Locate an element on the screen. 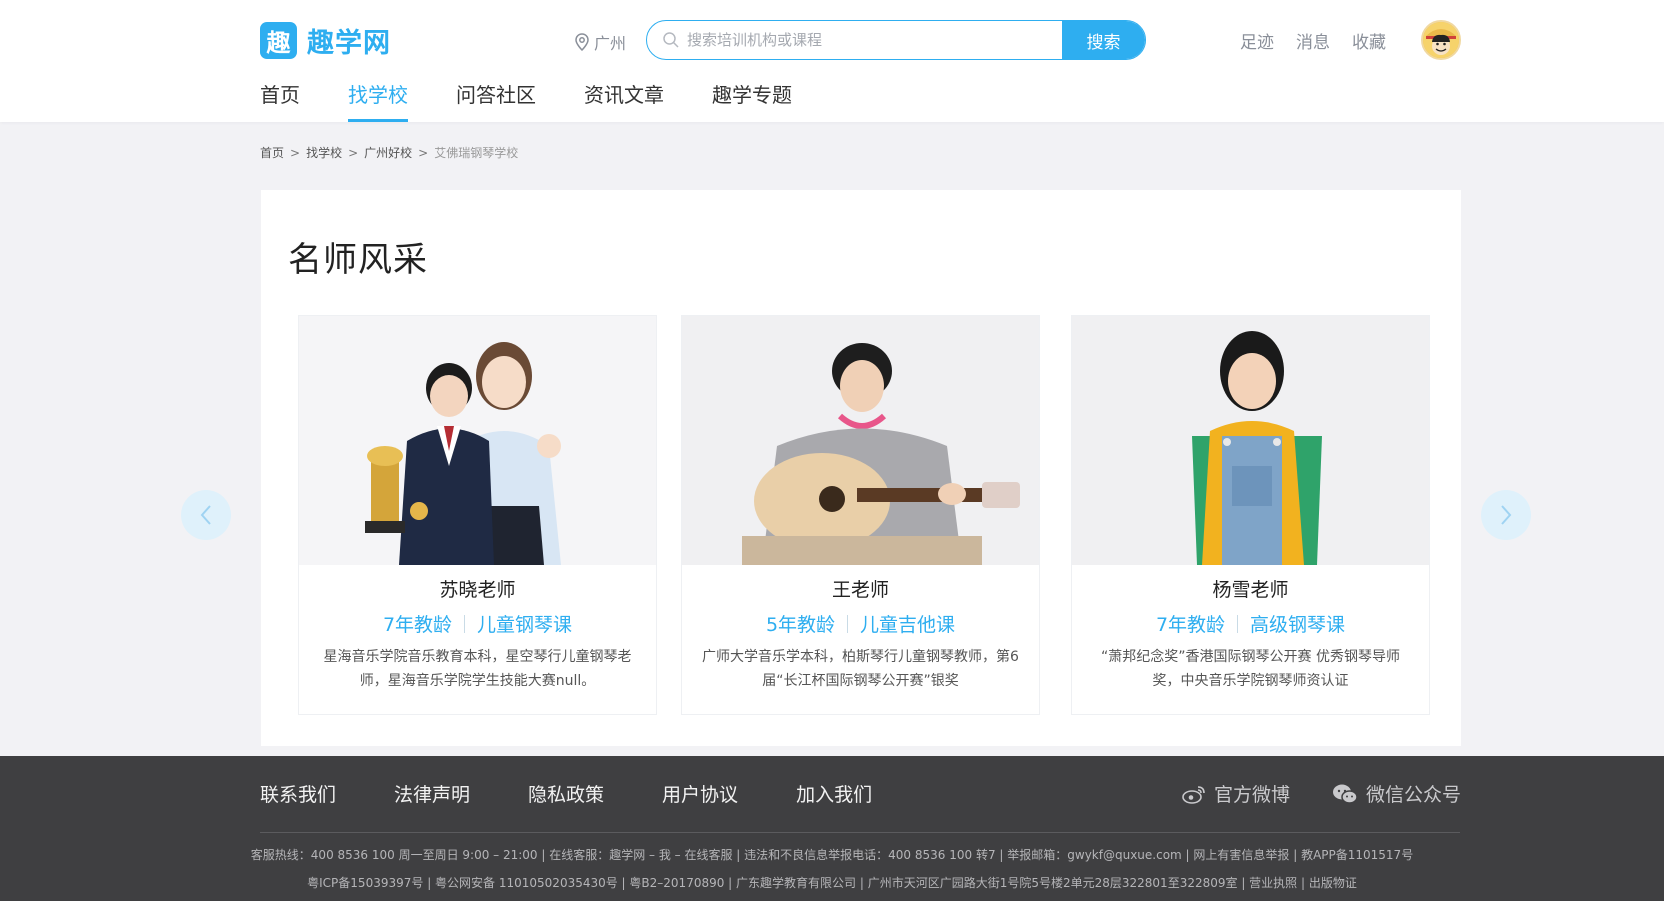  site-logo: 趣 趣学网 is located at coordinates (325, 40).